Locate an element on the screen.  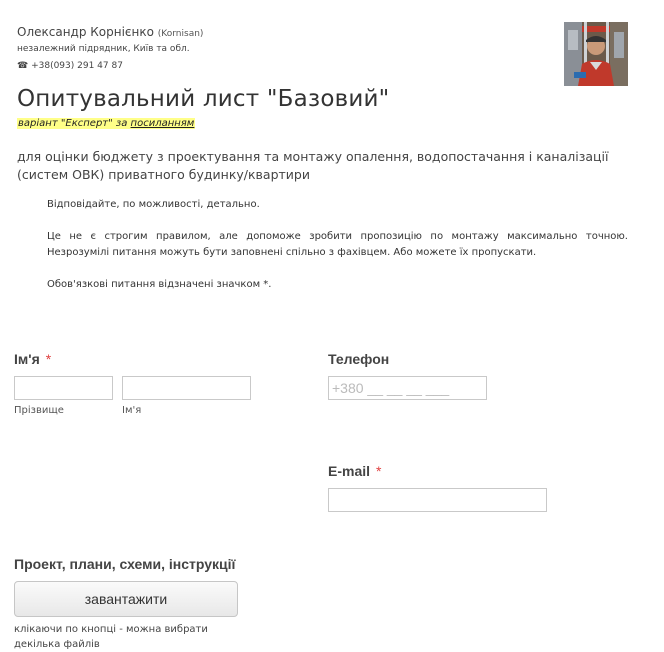
contractor-name: Олександр Корнієнко (Kornisan) is located at coordinates (110, 32).